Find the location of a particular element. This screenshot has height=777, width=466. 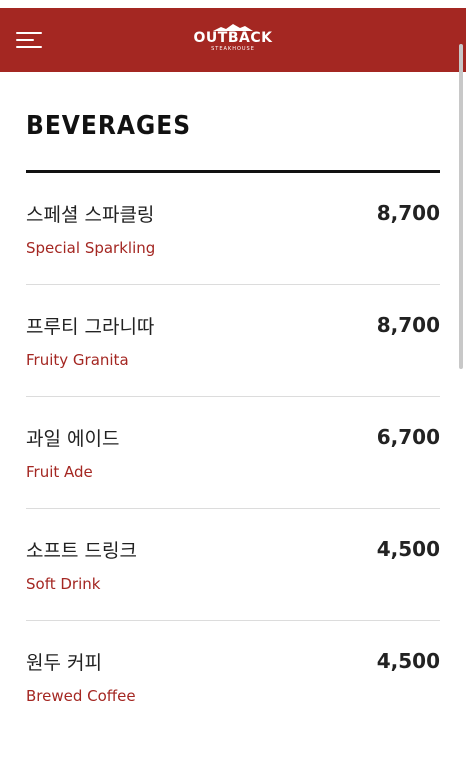

outback-logo: OUTBACK STEAKHOUSE is located at coordinates (233, 41).